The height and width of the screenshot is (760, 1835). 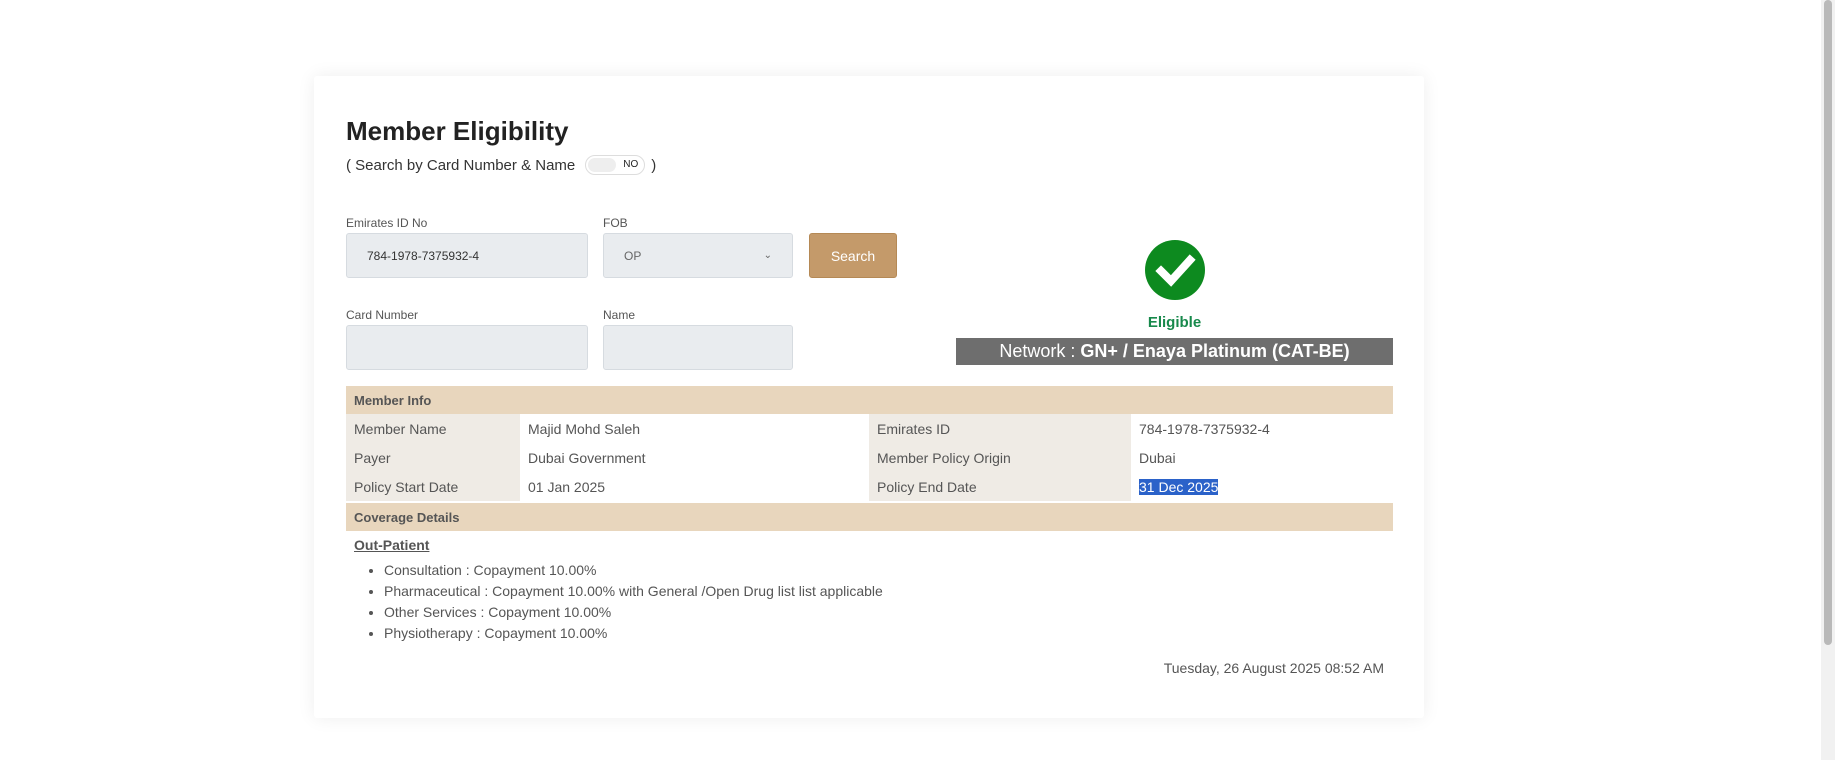 I want to click on emirates-id-info-label: Emirates ID, so click(x=1000, y=428).